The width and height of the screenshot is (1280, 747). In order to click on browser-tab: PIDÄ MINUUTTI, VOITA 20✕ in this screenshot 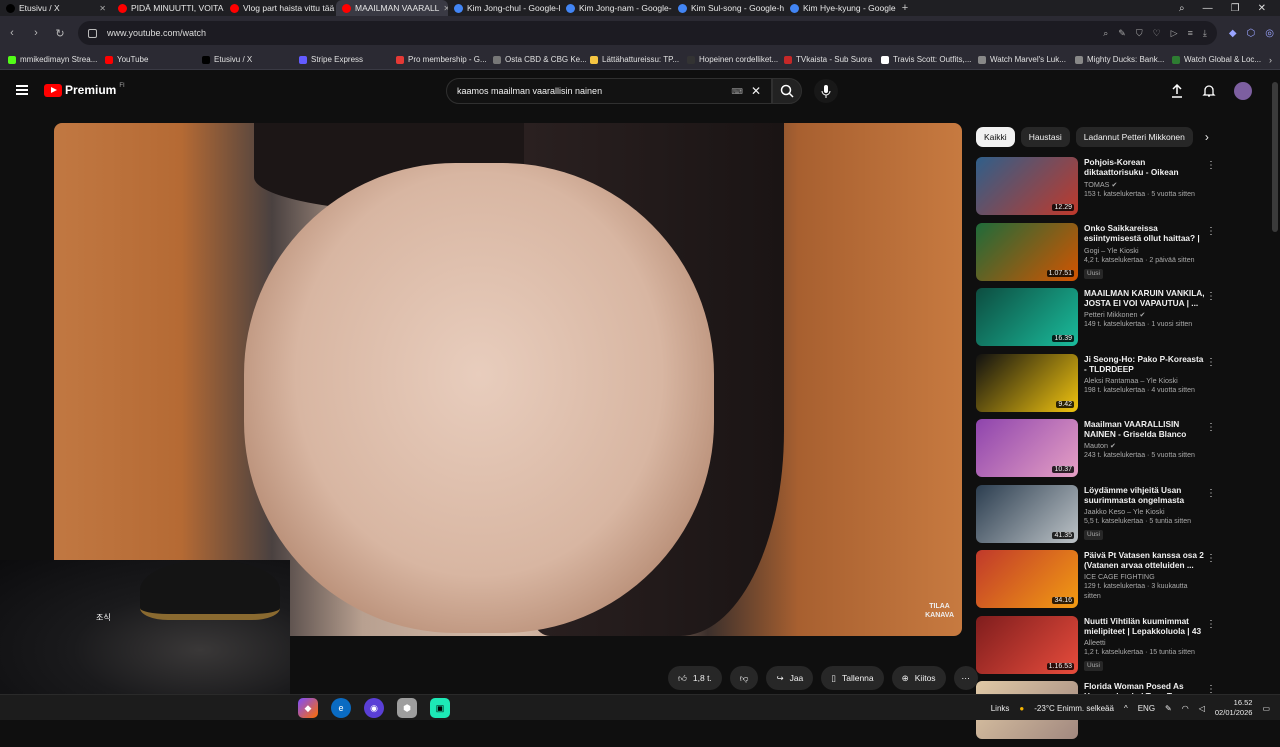, I will do `click(168, 8)`.